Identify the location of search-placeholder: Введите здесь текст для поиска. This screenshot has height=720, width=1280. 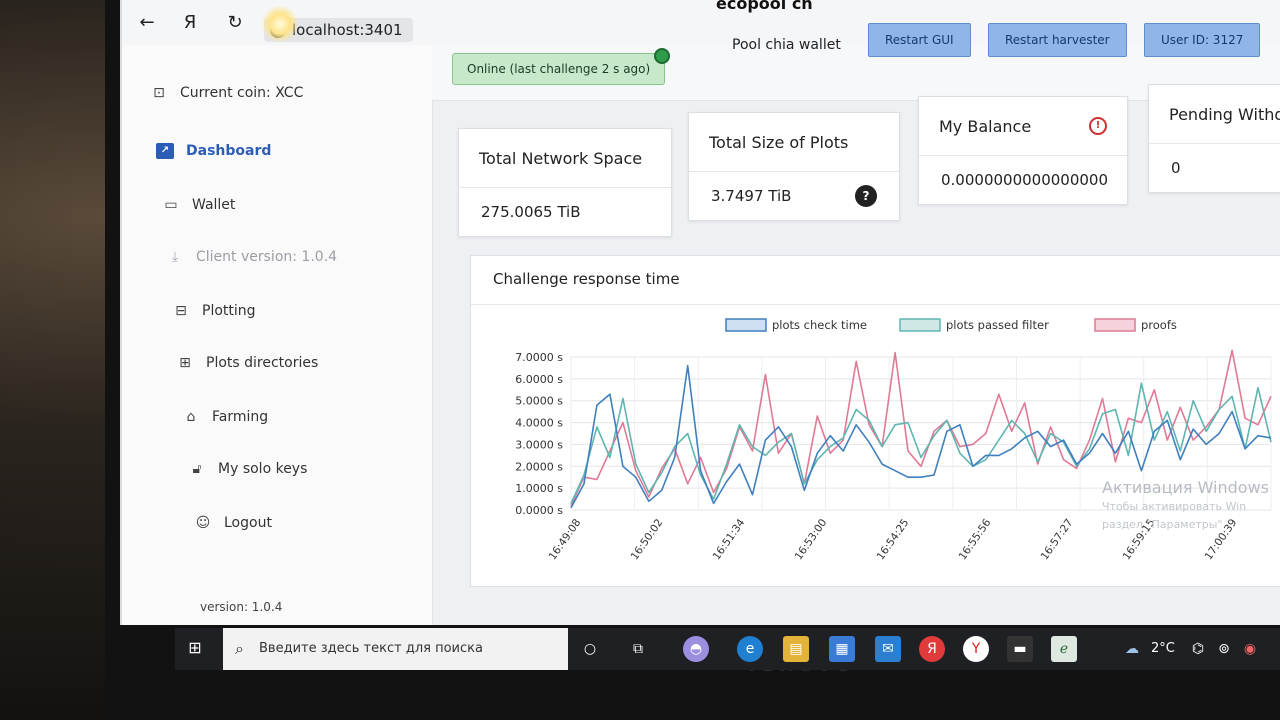
(371, 648).